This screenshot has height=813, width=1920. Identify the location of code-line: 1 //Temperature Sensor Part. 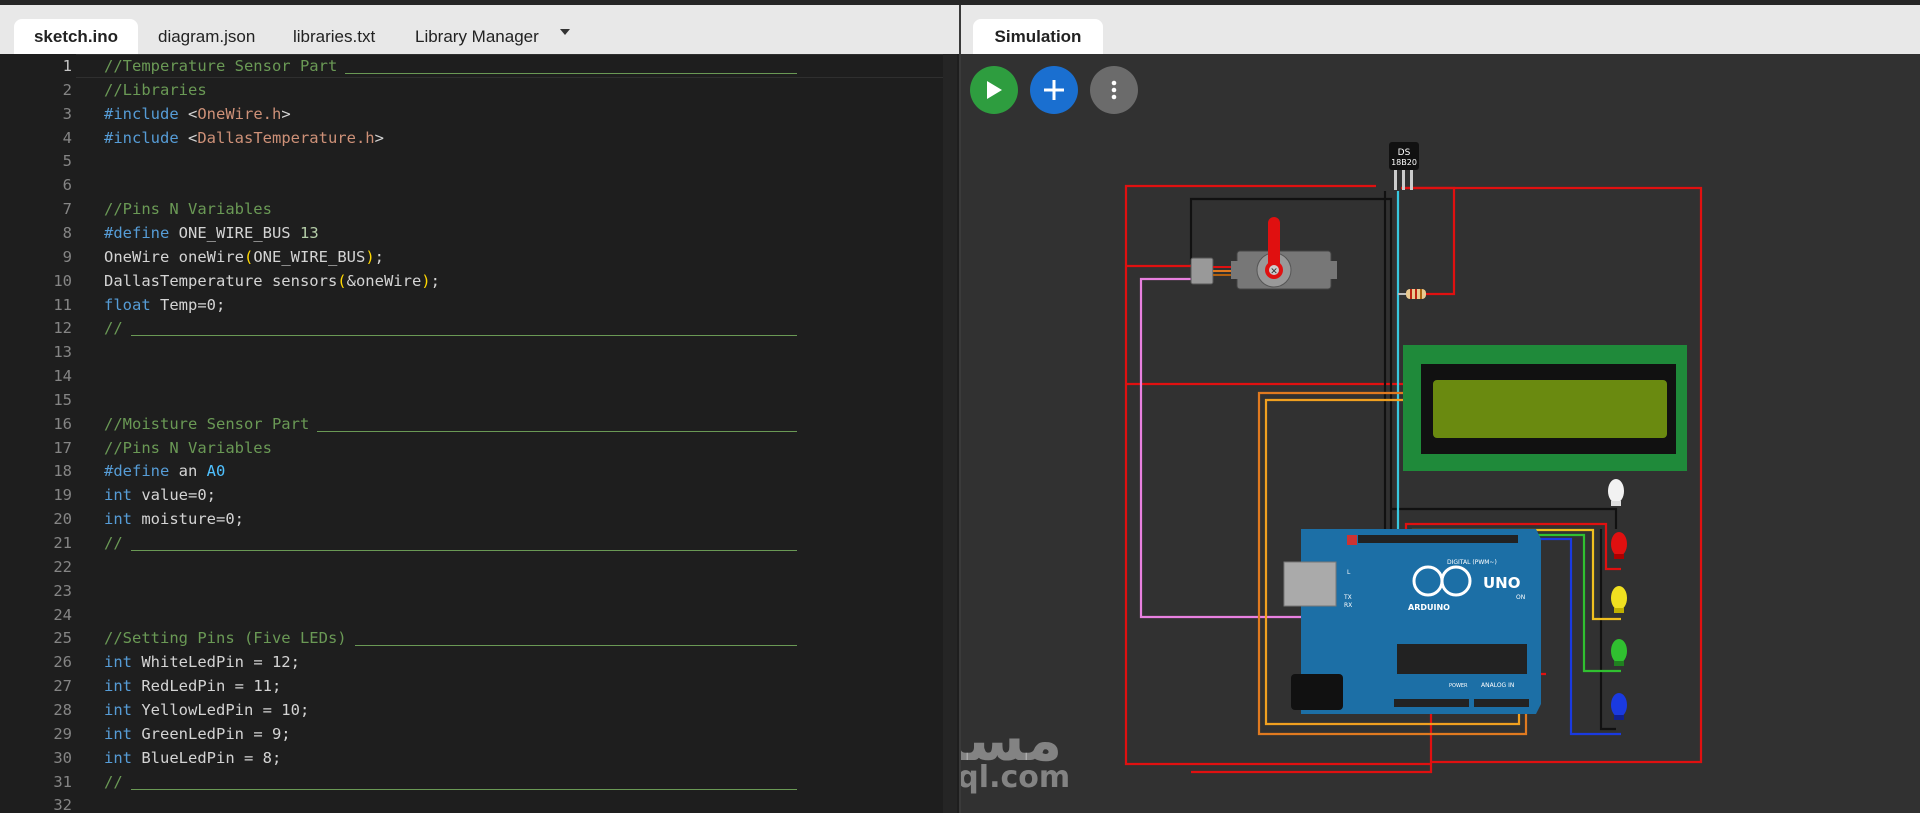
(479, 66).